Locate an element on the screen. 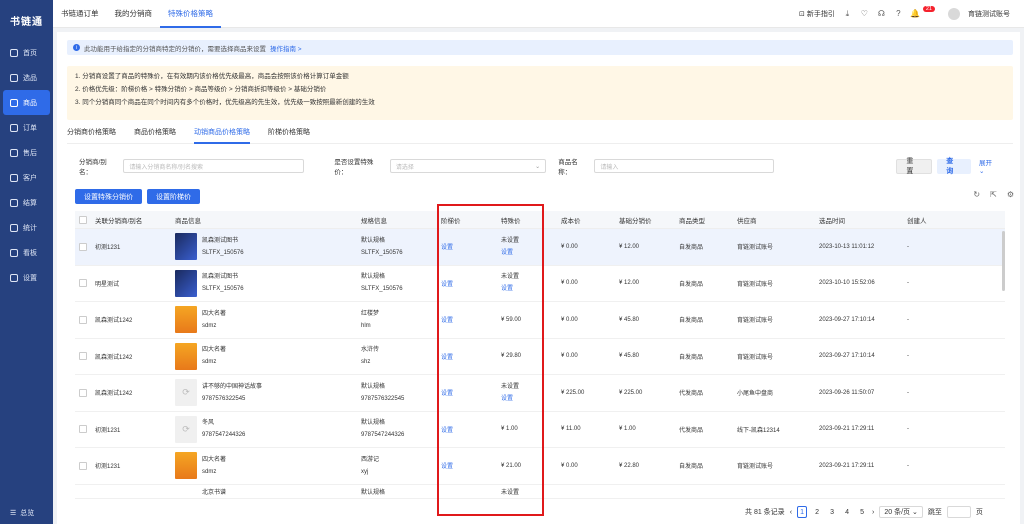 The width and height of the screenshot is (1024, 524). product-type-cell: 自发商品 is located at coordinates (691, 284).